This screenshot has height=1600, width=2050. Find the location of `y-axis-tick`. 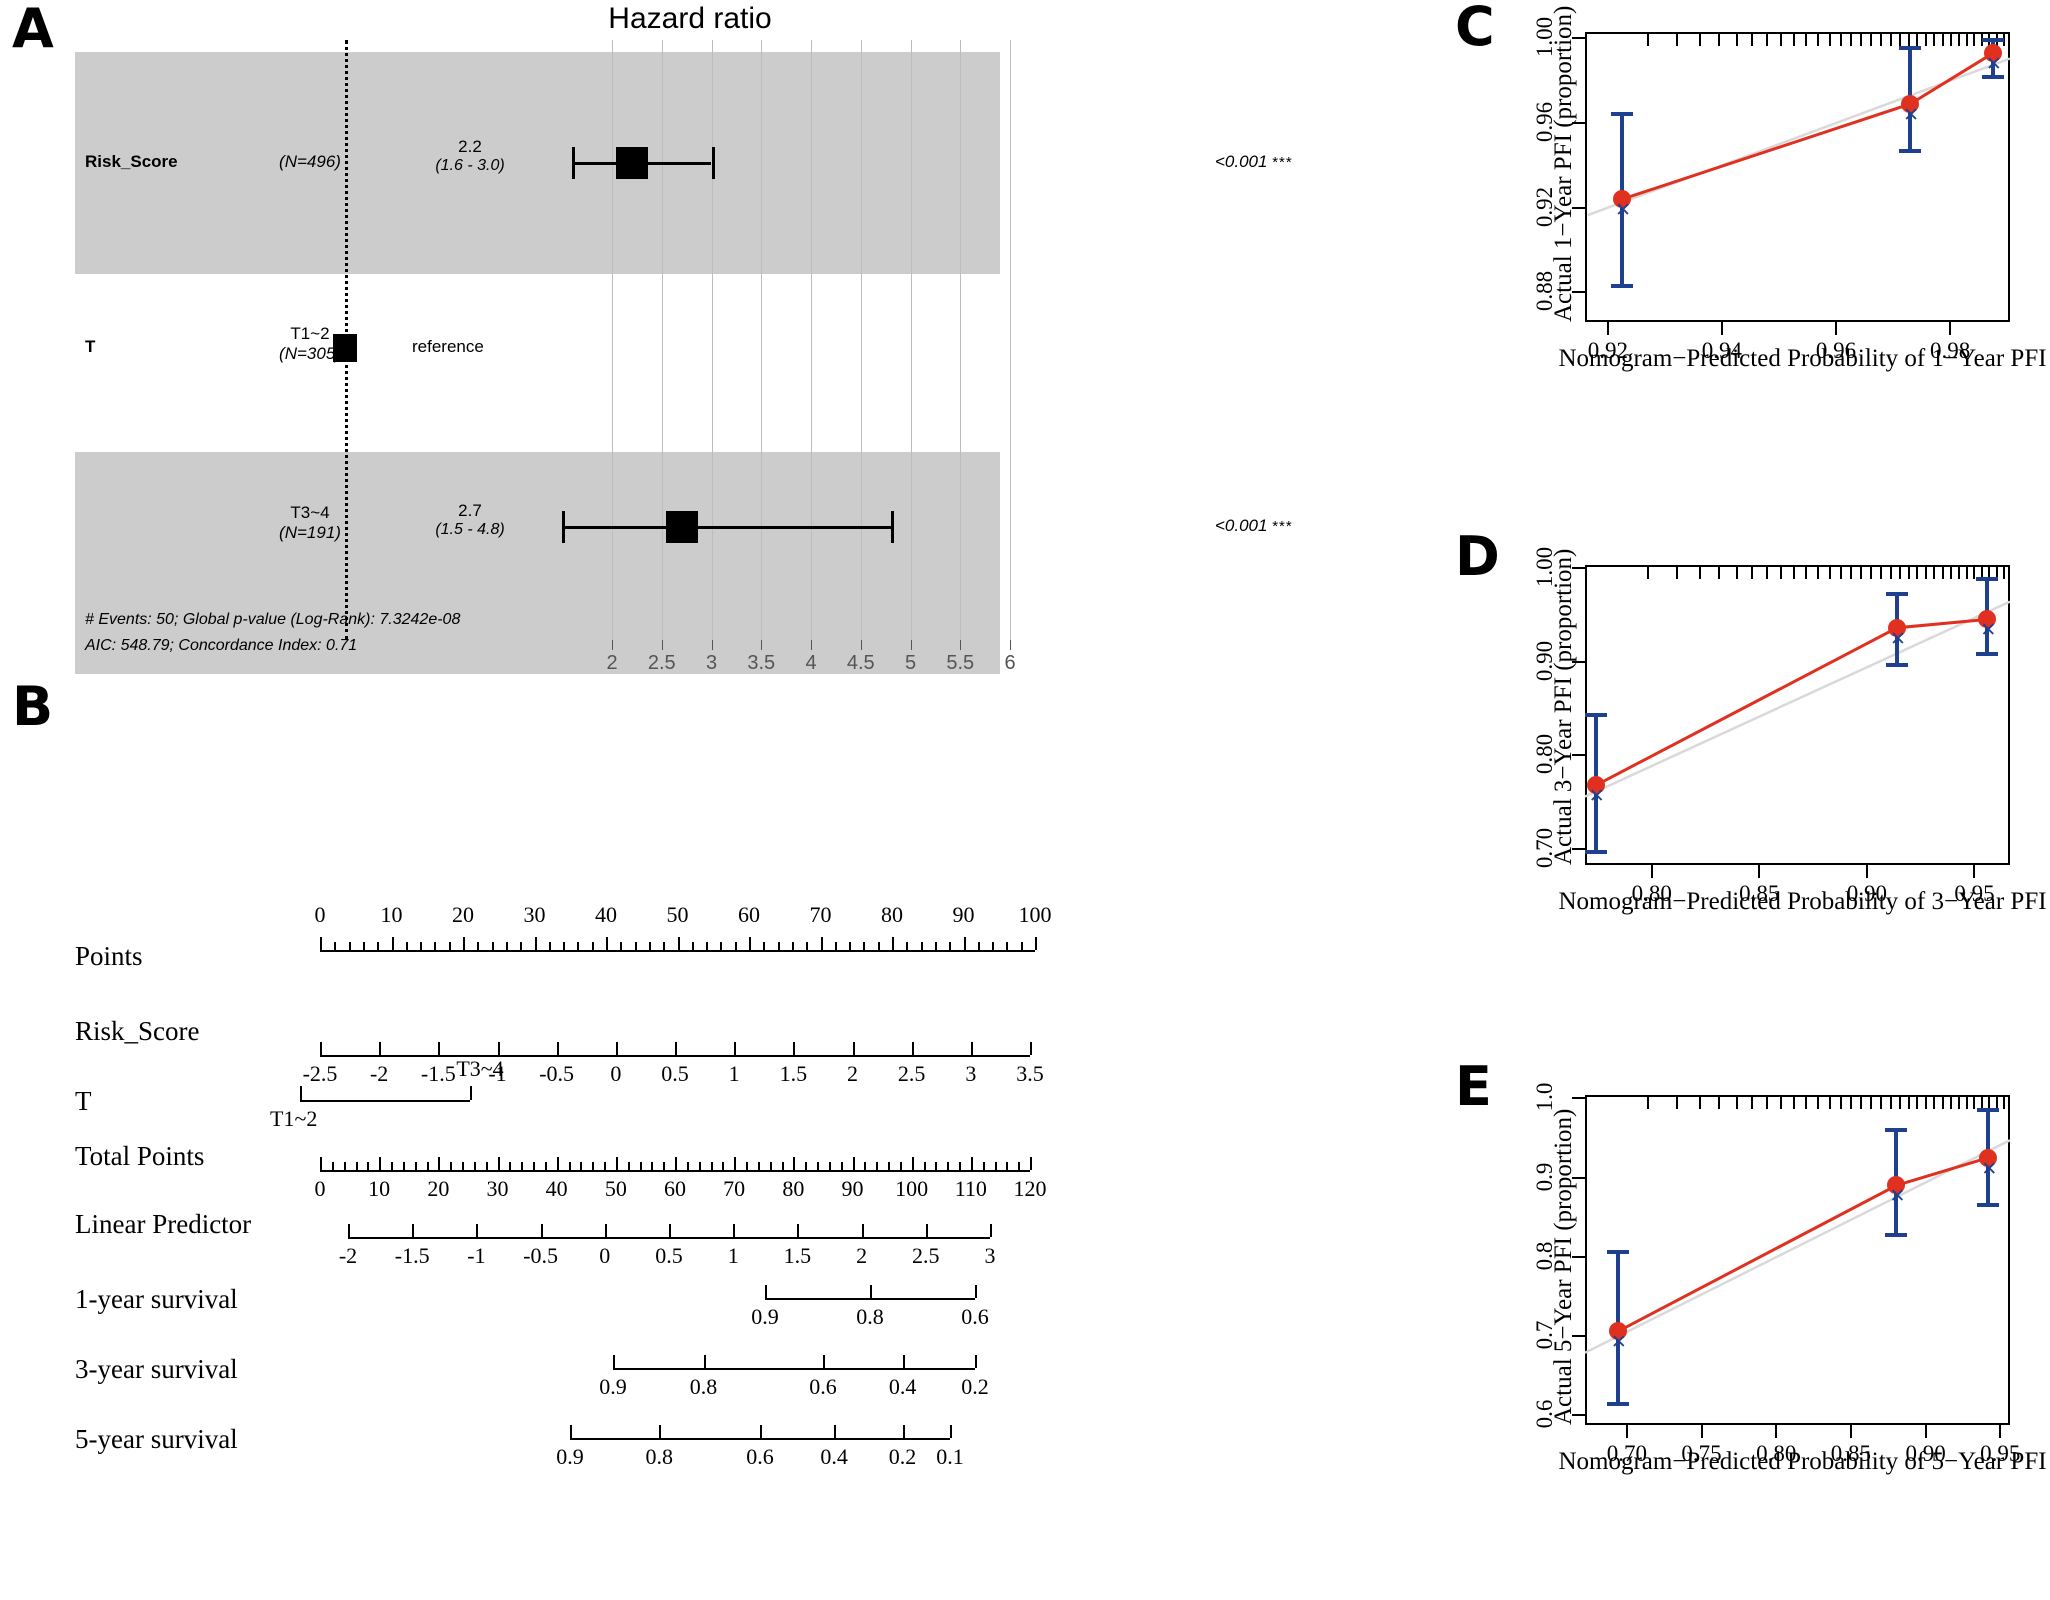

y-axis-tick is located at coordinates (1578, 1098).